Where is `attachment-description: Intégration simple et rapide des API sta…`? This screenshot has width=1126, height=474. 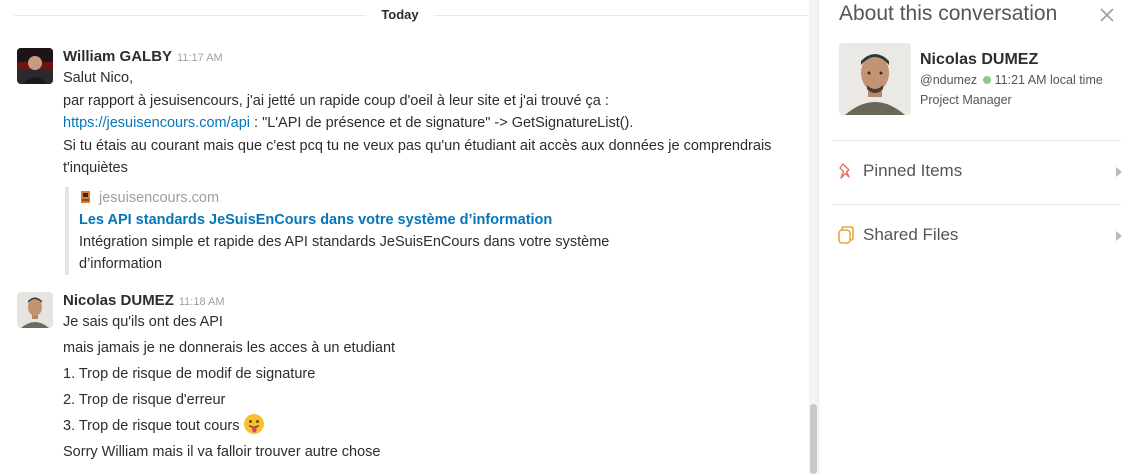
attachment-description: Intégration simple et rapide des API sta… is located at coordinates (344, 253).